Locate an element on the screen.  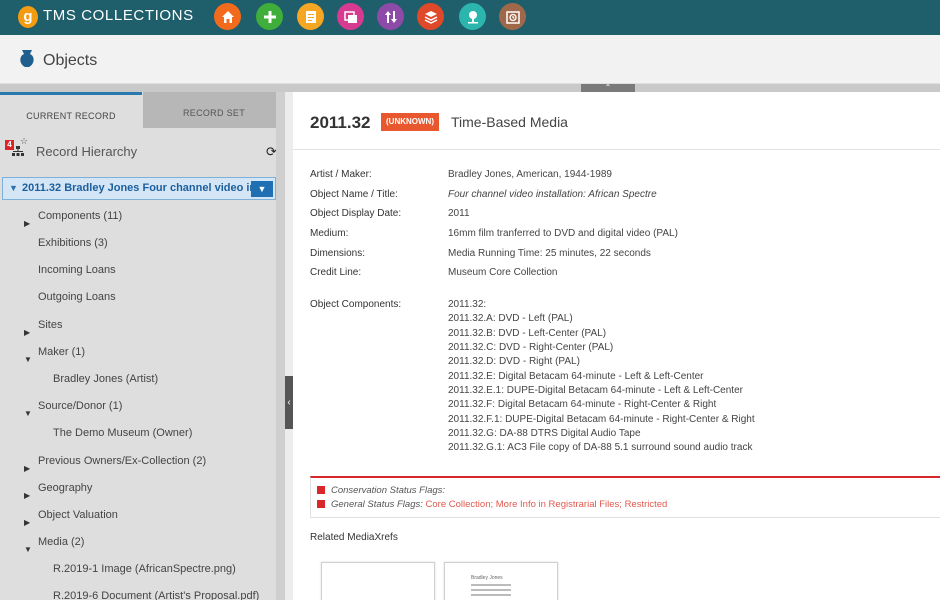
collapse-left-handle: ‹ is located at coordinates (289, 402).